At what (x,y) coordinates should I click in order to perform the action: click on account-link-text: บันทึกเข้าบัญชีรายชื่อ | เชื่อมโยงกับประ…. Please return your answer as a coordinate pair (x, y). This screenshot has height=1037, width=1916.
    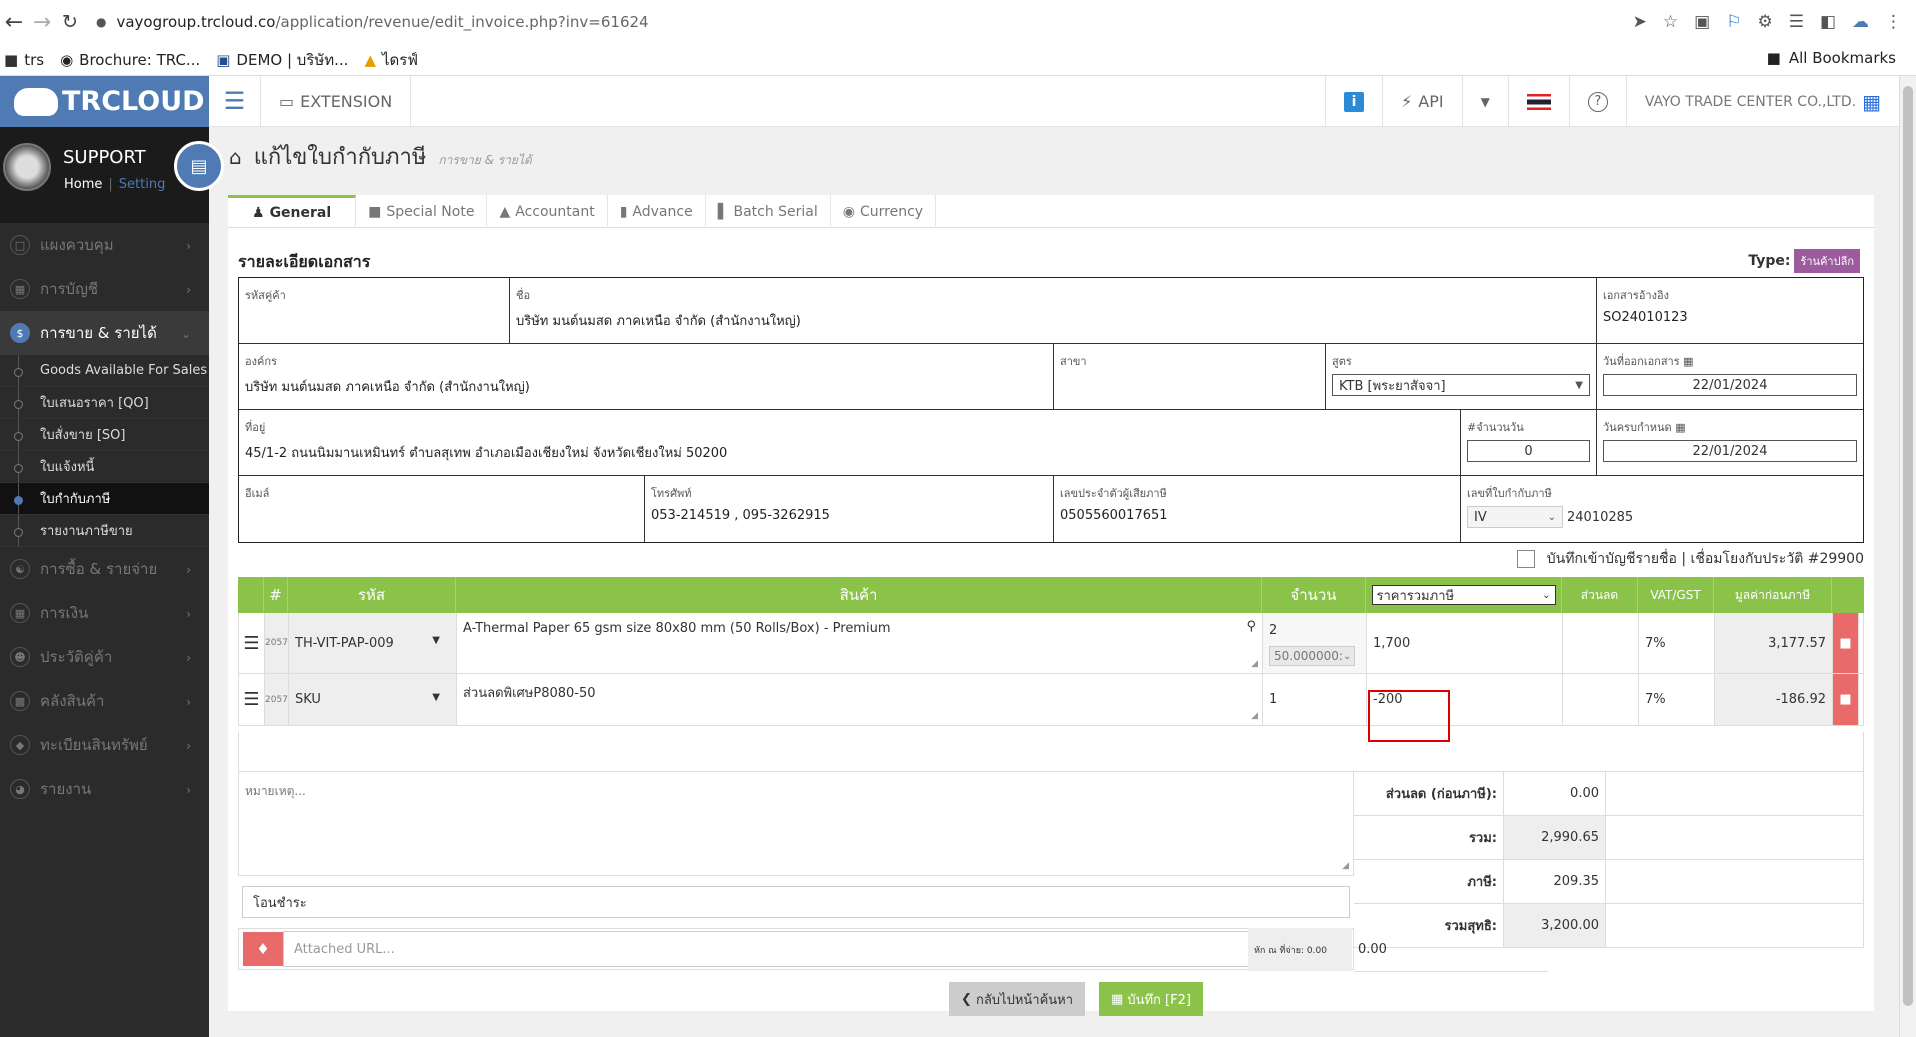
    Looking at the image, I should click on (1705, 559).